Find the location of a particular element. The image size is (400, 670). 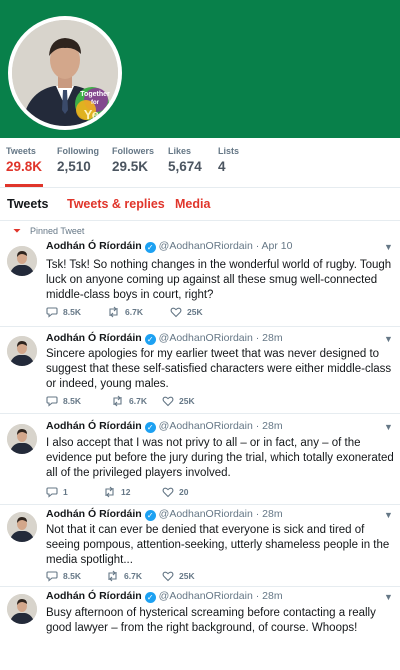

like-count: 20 is located at coordinates (184, 492).